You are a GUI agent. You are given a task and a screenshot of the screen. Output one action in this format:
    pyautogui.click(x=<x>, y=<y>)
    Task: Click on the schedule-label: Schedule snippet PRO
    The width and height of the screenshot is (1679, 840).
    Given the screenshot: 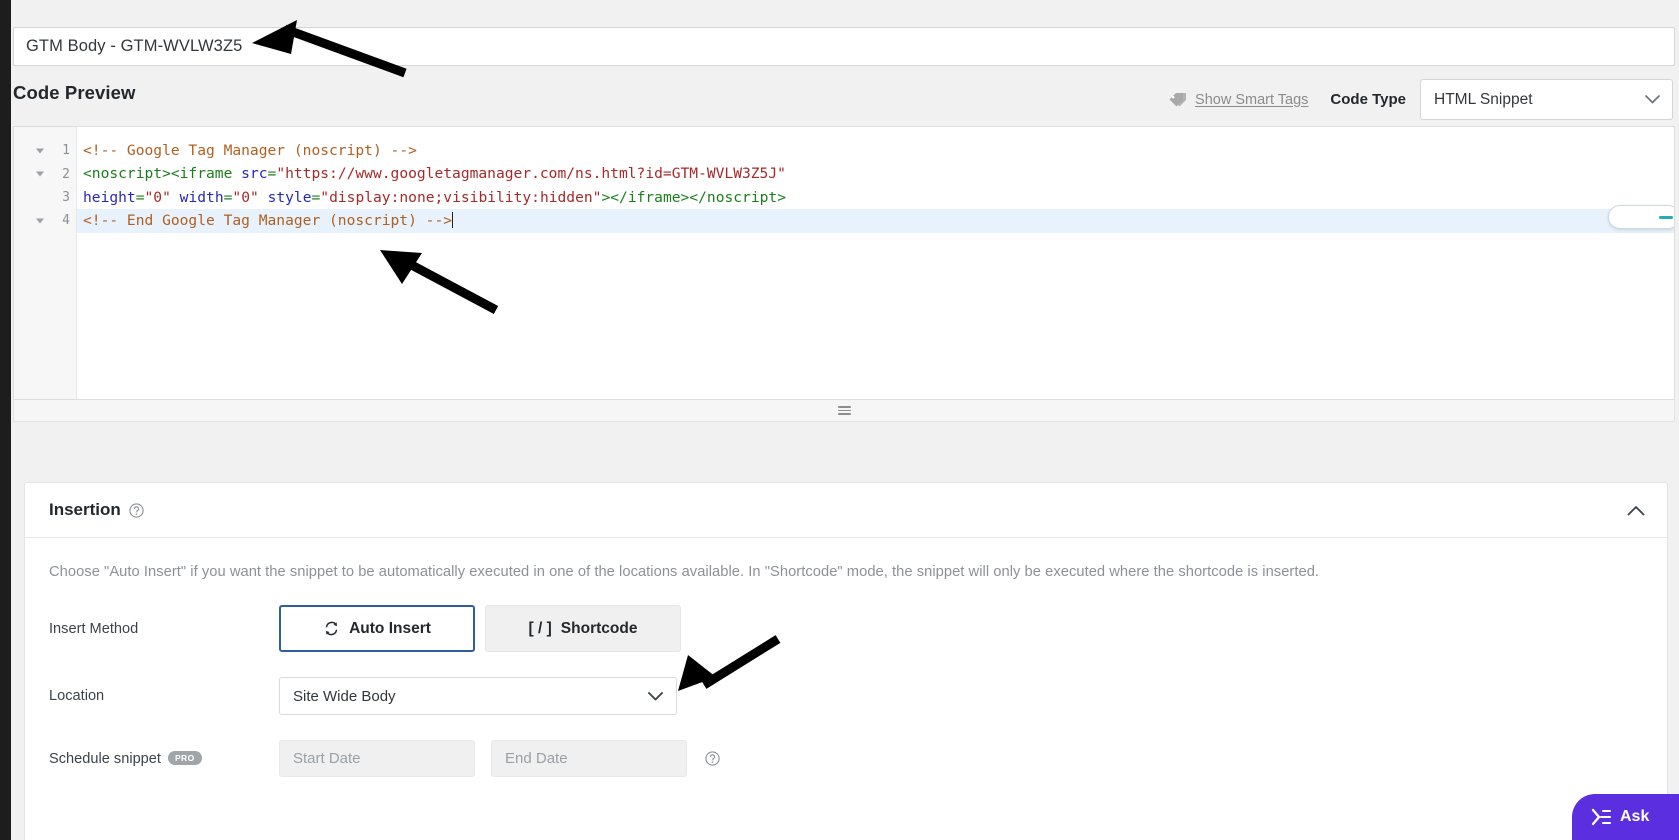 What is the action you would take?
    pyautogui.click(x=164, y=758)
    